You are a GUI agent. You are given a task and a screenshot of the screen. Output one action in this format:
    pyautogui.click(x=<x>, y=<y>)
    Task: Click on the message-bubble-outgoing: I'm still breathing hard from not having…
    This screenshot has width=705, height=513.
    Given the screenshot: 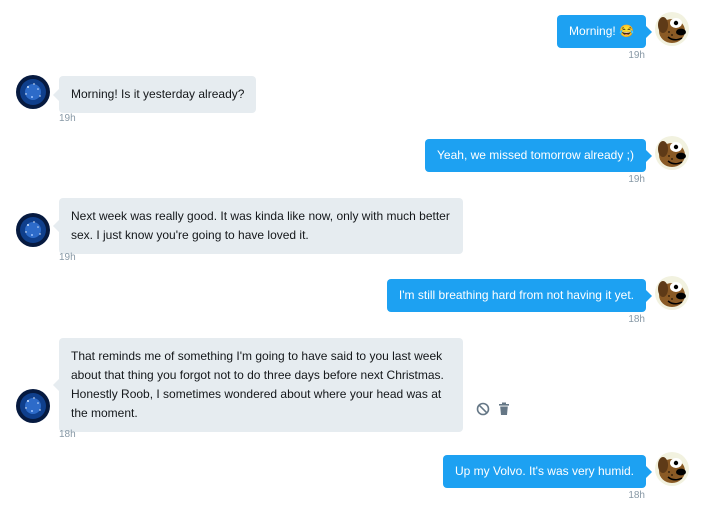 What is the action you would take?
    pyautogui.click(x=519, y=295)
    